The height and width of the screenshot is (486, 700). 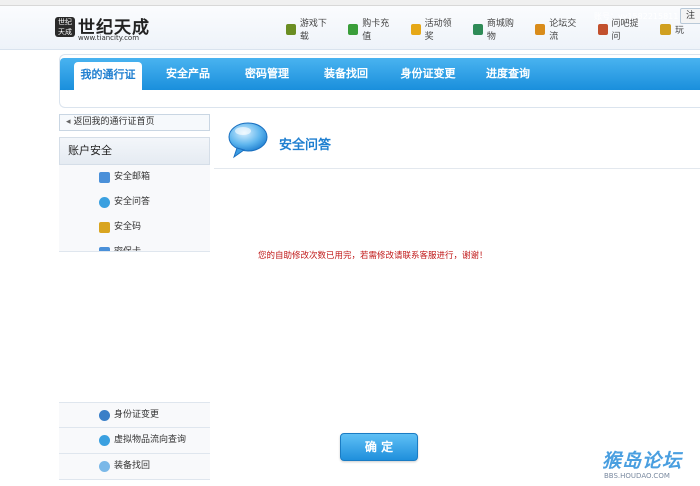 What do you see at coordinates (508, 74) in the screenshot?
I see `tab-progress-query: 进度查询` at bounding box center [508, 74].